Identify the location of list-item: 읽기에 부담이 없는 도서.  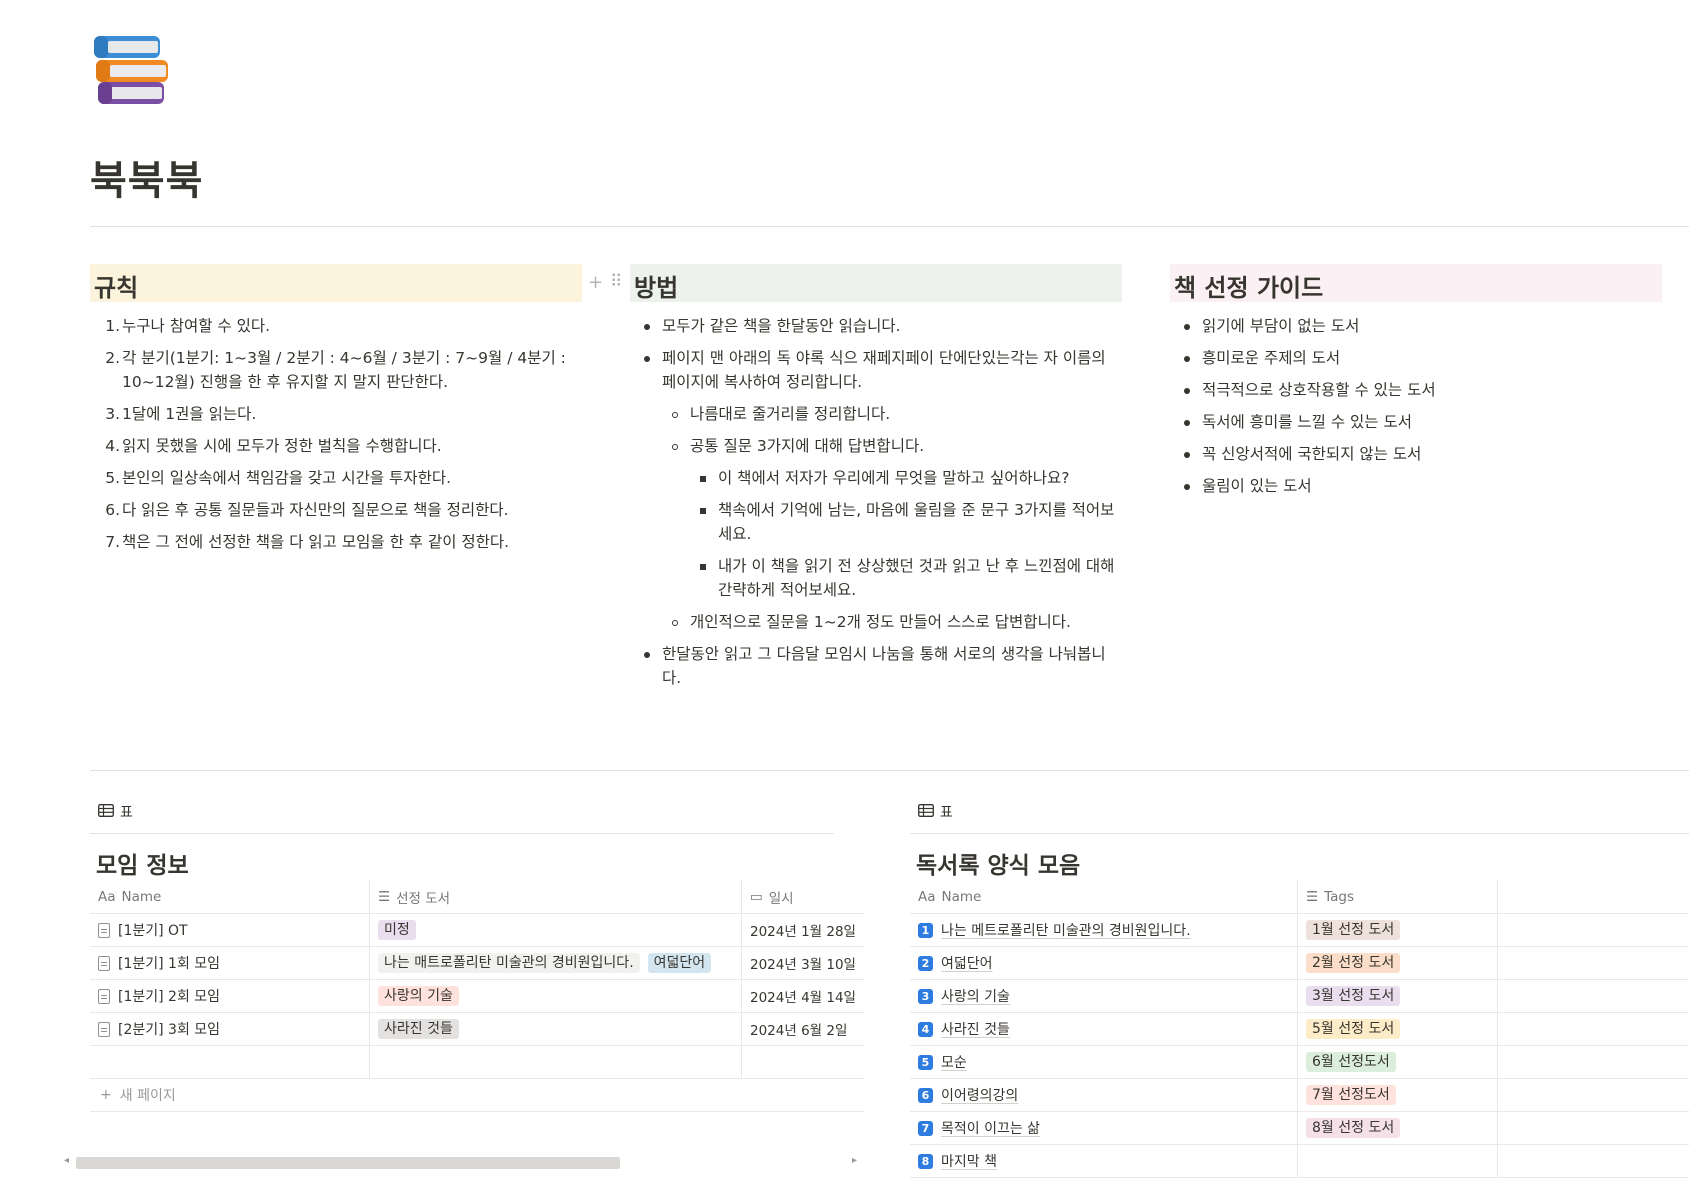
(1416, 326).